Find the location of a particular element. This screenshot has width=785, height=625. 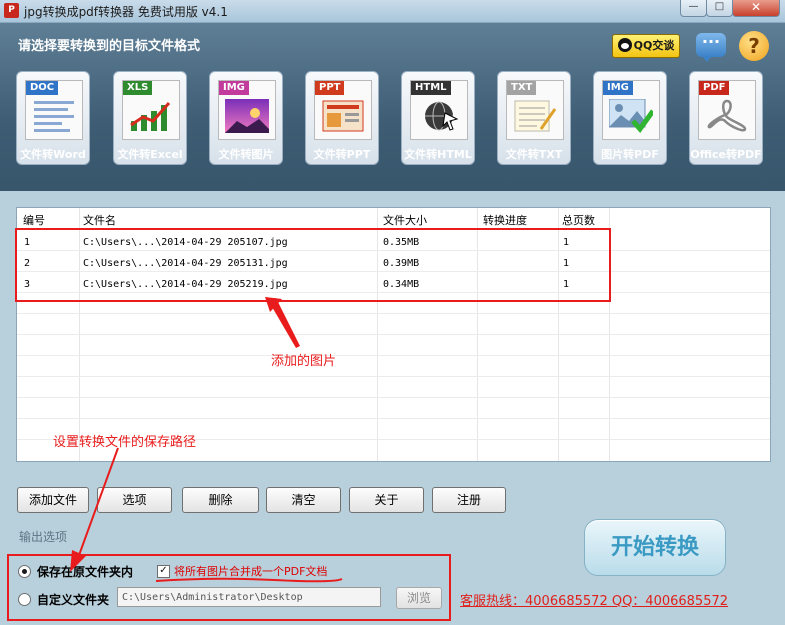

list-header: 编号 文件名 文件大小 转换进度 总页数 is located at coordinates (393, 218).